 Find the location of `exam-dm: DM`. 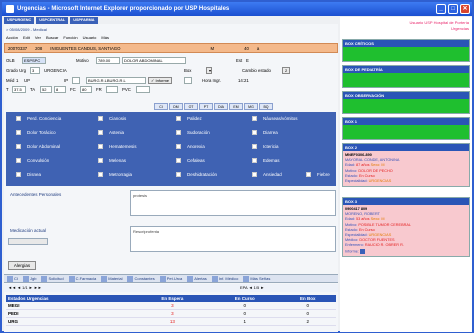

exam-dm: DM is located at coordinates (176, 106).